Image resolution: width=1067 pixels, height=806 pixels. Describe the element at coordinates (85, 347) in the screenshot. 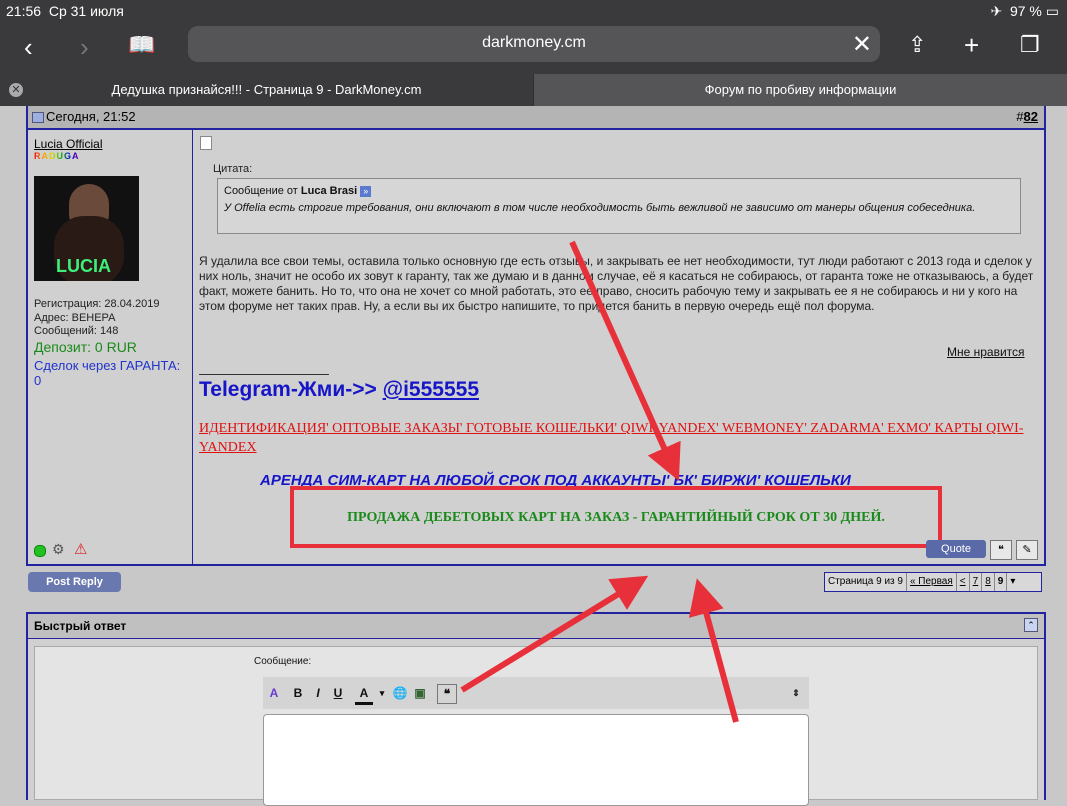

I see `author-deposit: Депозит: 0 RUR` at that location.